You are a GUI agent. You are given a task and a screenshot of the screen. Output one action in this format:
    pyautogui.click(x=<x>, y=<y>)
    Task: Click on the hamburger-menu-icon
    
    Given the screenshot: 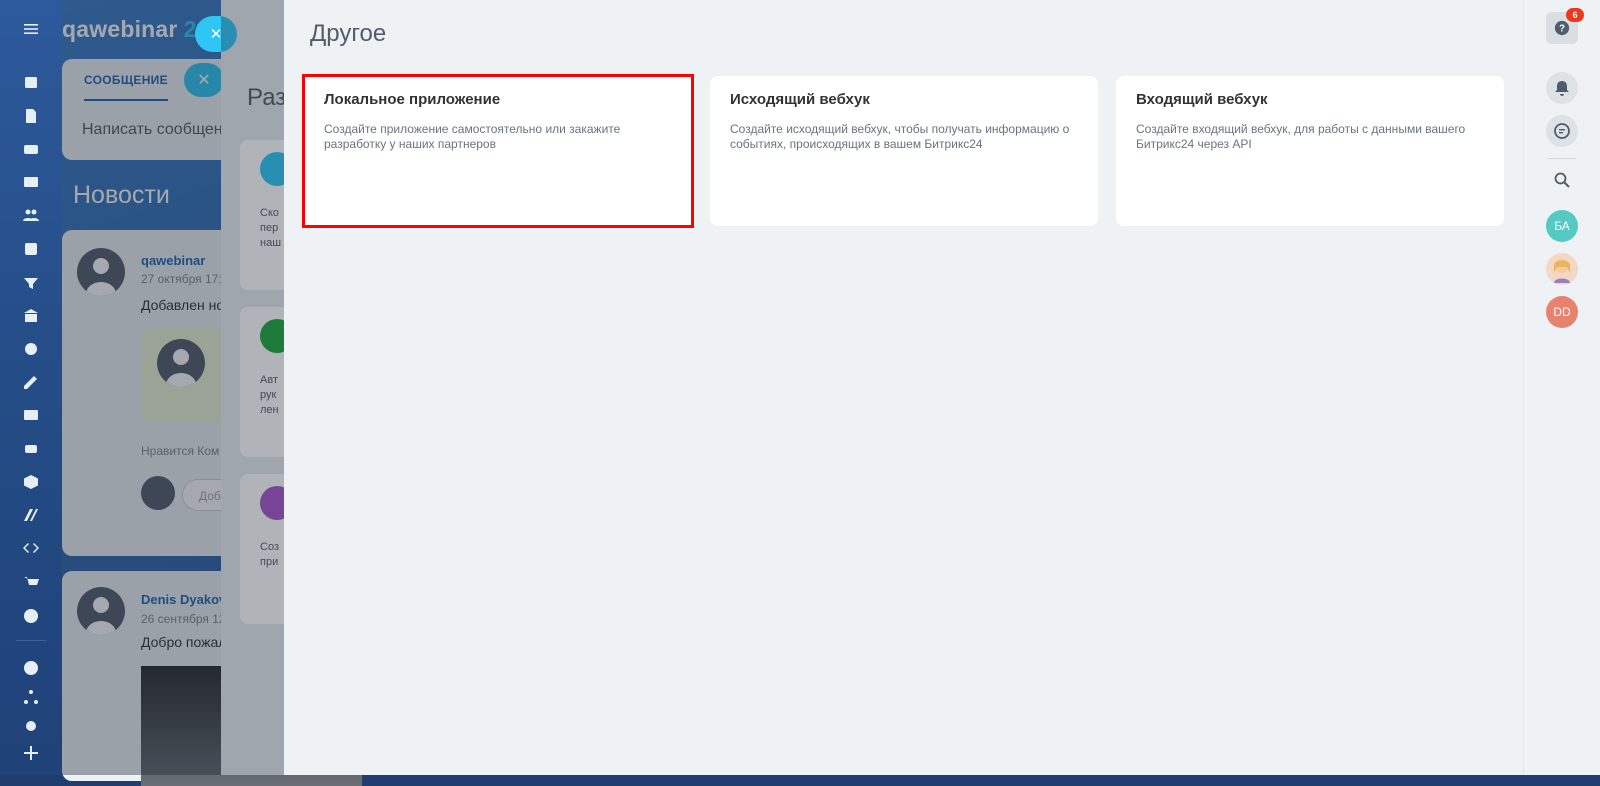 What is the action you would take?
    pyautogui.click(x=31, y=29)
    